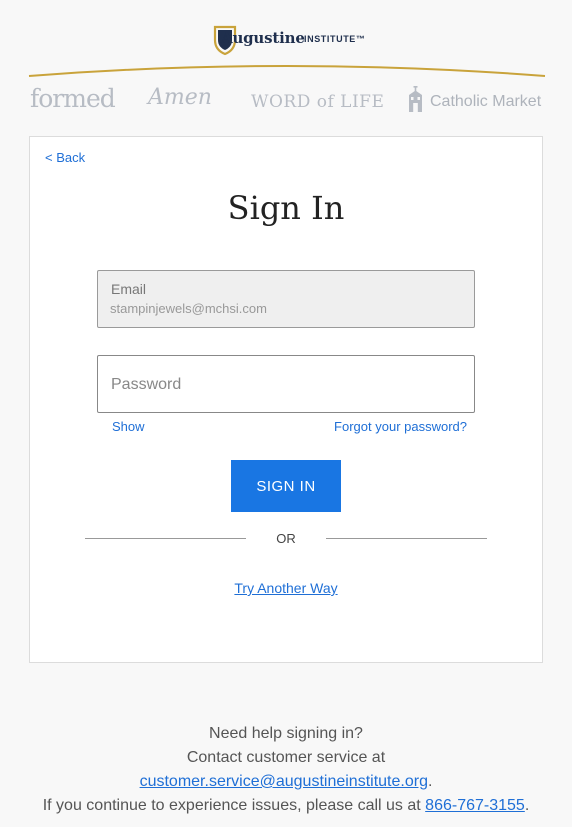  What do you see at coordinates (286, 384) in the screenshot?
I see `password-field: Password` at bounding box center [286, 384].